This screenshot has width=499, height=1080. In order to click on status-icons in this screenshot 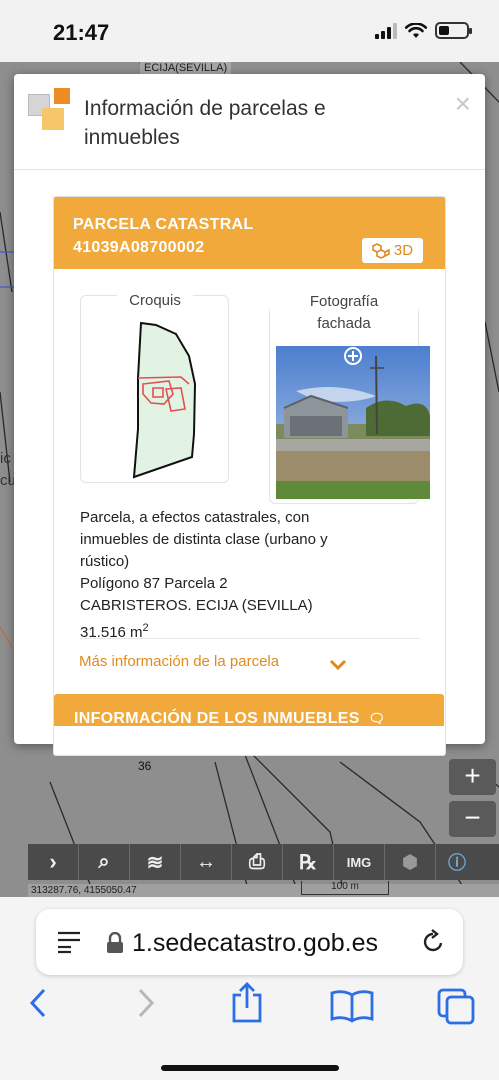, I will do `click(423, 30)`.